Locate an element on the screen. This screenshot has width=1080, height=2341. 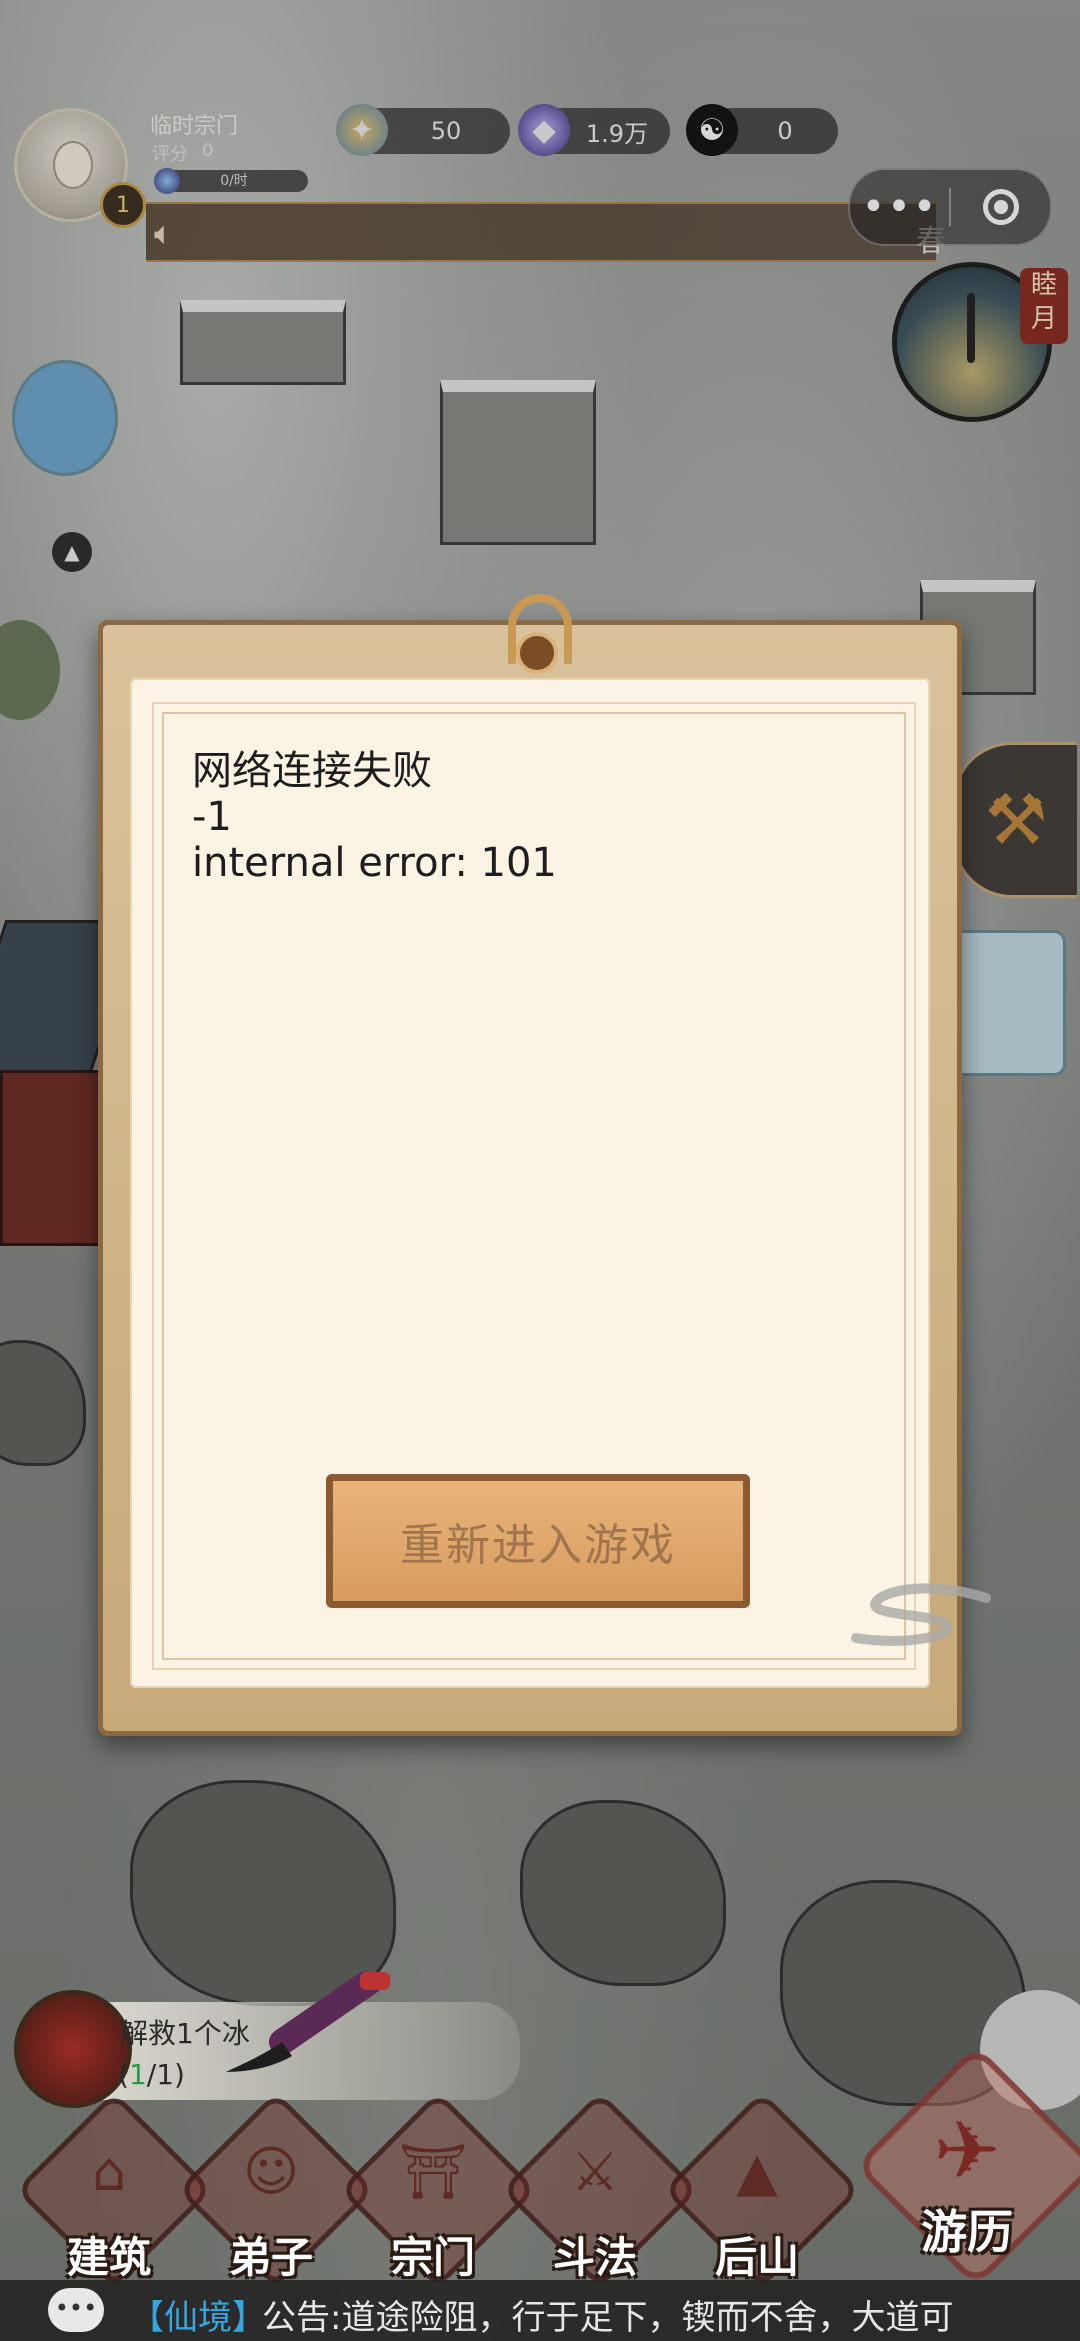
announcement-ticker: ••• 【仙境】 公告:道途险阻，行于足下，锲而不舍，大道可 is located at coordinates (540, 2310).